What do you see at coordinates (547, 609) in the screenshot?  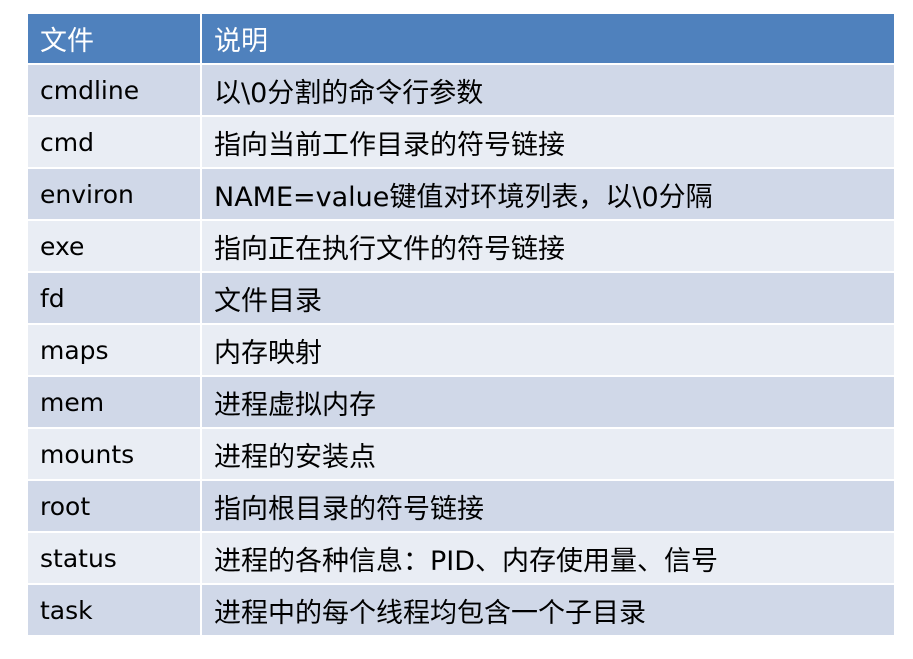 I see `description-cell: 进程中的每个线程均包含一个子目录` at bounding box center [547, 609].